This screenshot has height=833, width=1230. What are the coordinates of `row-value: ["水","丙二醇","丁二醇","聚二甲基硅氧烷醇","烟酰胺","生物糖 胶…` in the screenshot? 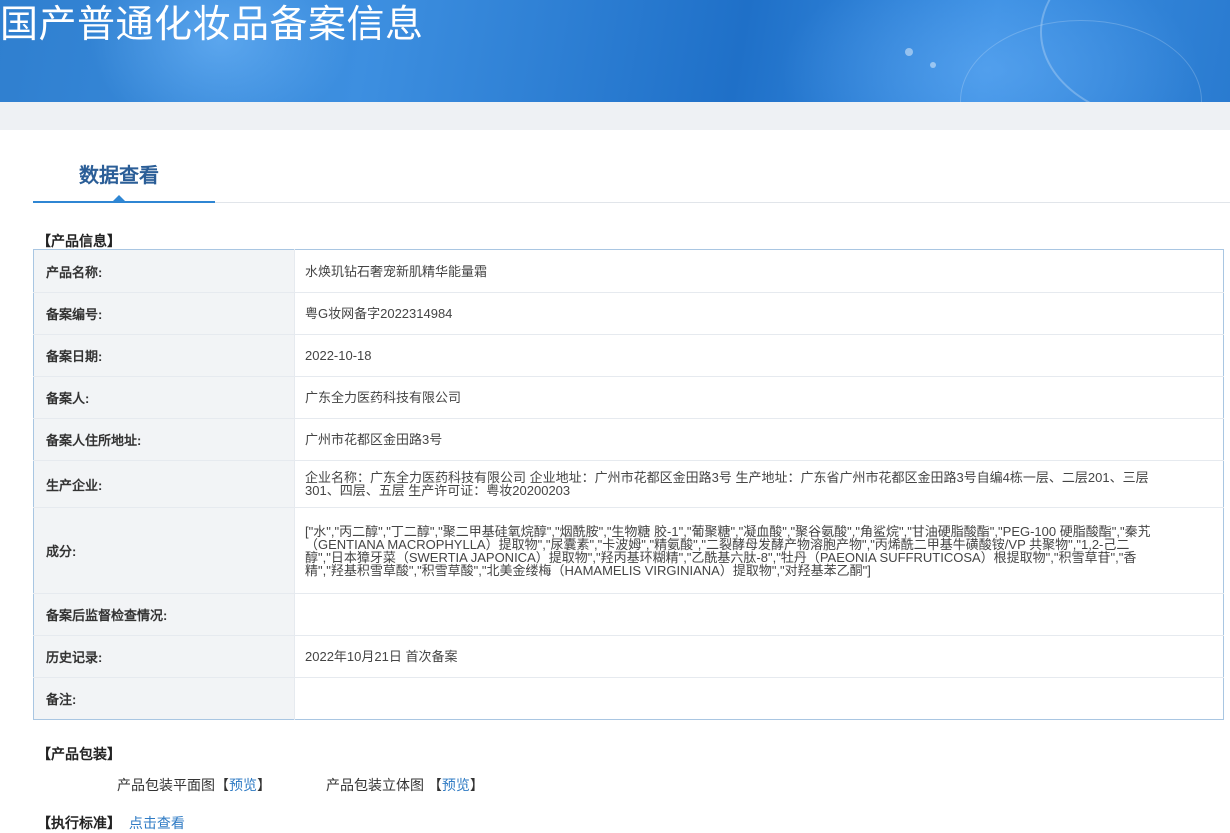 It's located at (759, 550).